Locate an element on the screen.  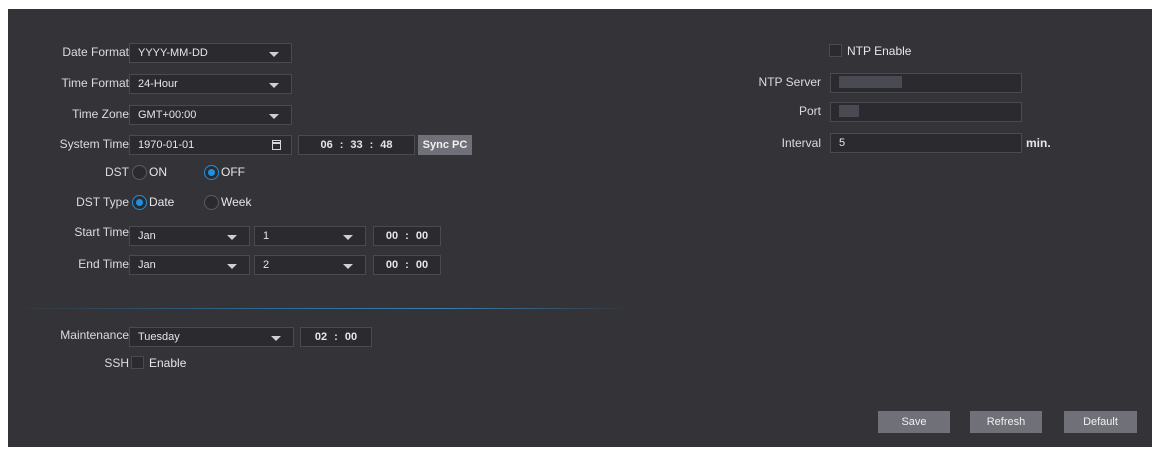
start-day-select: 1 is located at coordinates (310, 236).